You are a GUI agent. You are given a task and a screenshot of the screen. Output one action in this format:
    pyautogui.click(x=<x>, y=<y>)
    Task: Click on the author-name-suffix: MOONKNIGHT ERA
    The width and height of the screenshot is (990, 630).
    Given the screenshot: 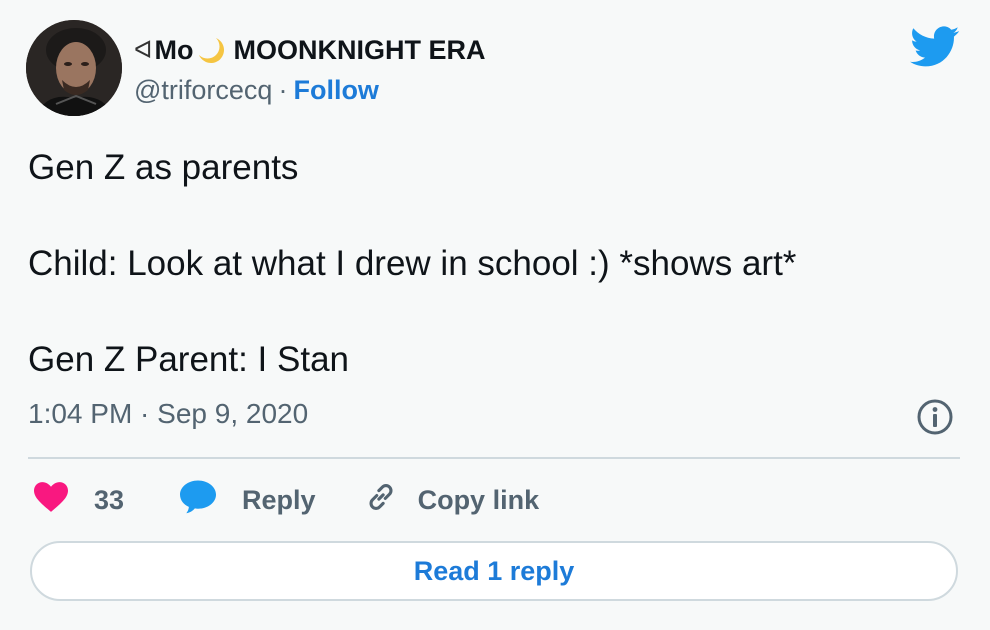 What is the action you would take?
    pyautogui.click(x=359, y=49)
    